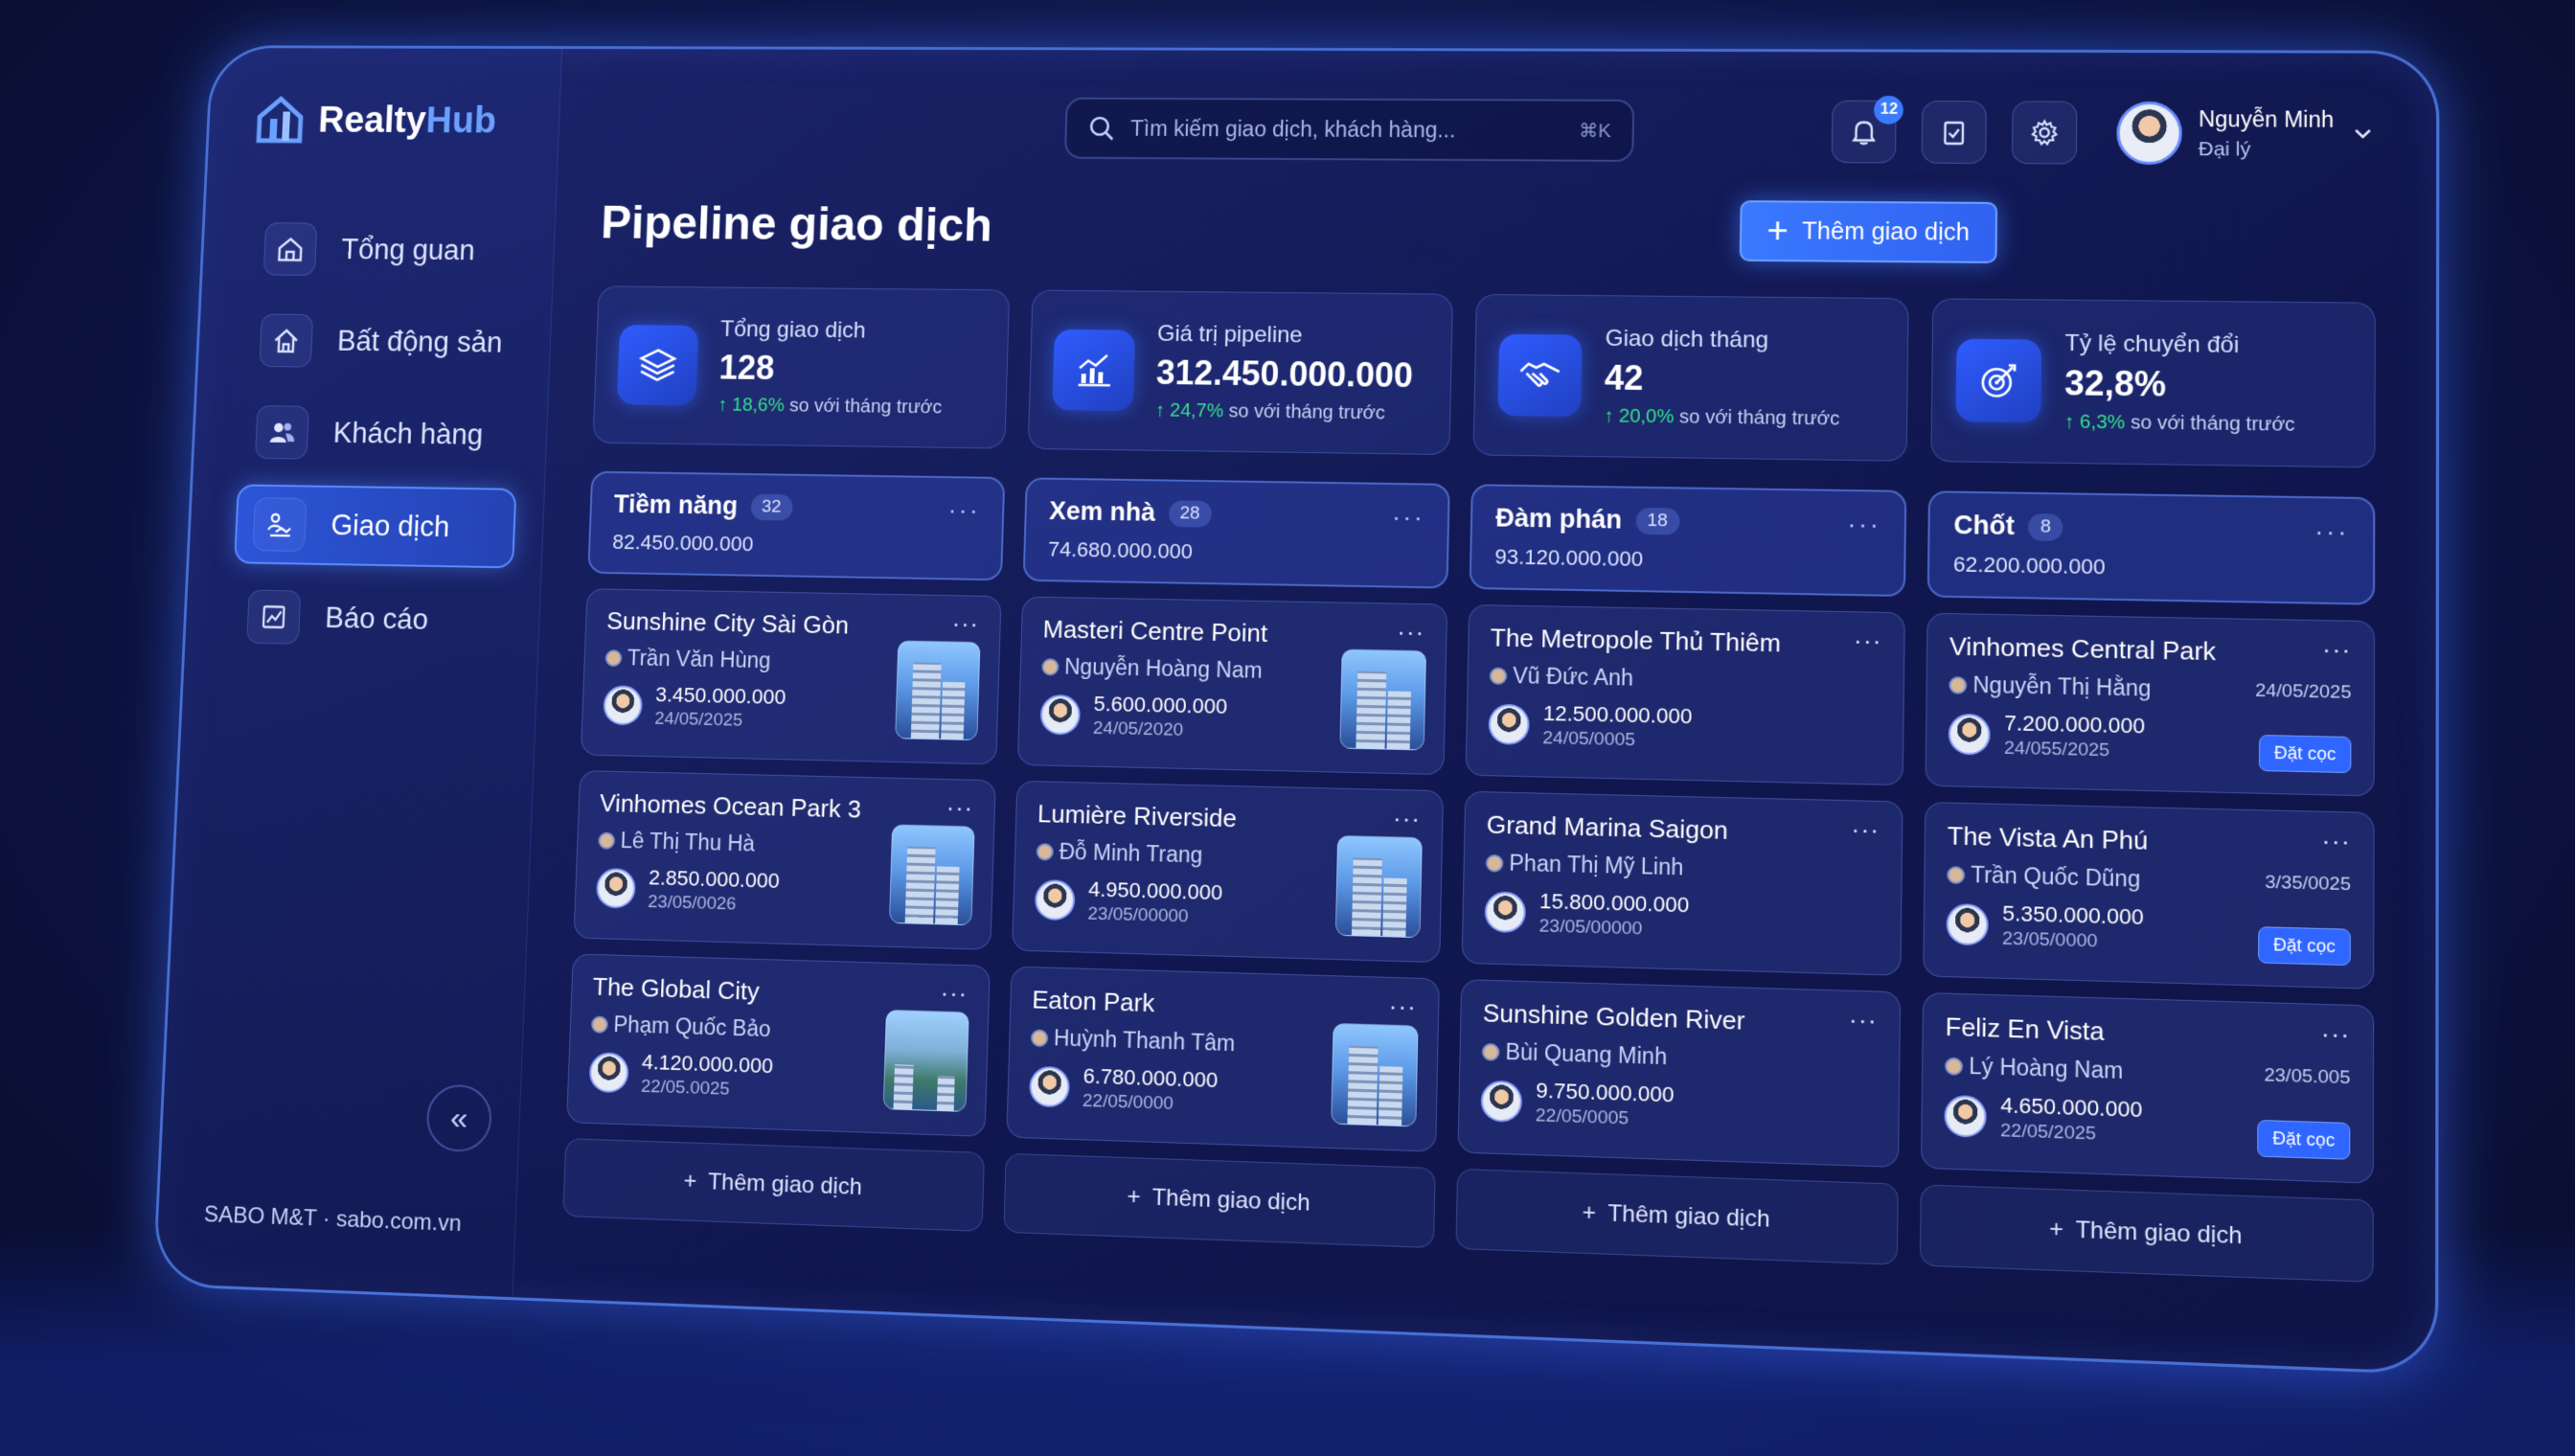  Describe the element at coordinates (459, 1118) in the screenshot. I see `collapse-sidebar-button: «` at that location.